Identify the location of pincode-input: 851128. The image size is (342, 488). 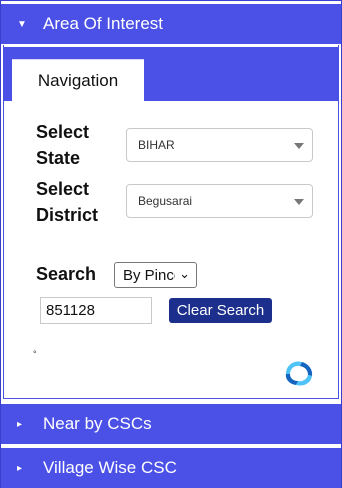
(96, 310).